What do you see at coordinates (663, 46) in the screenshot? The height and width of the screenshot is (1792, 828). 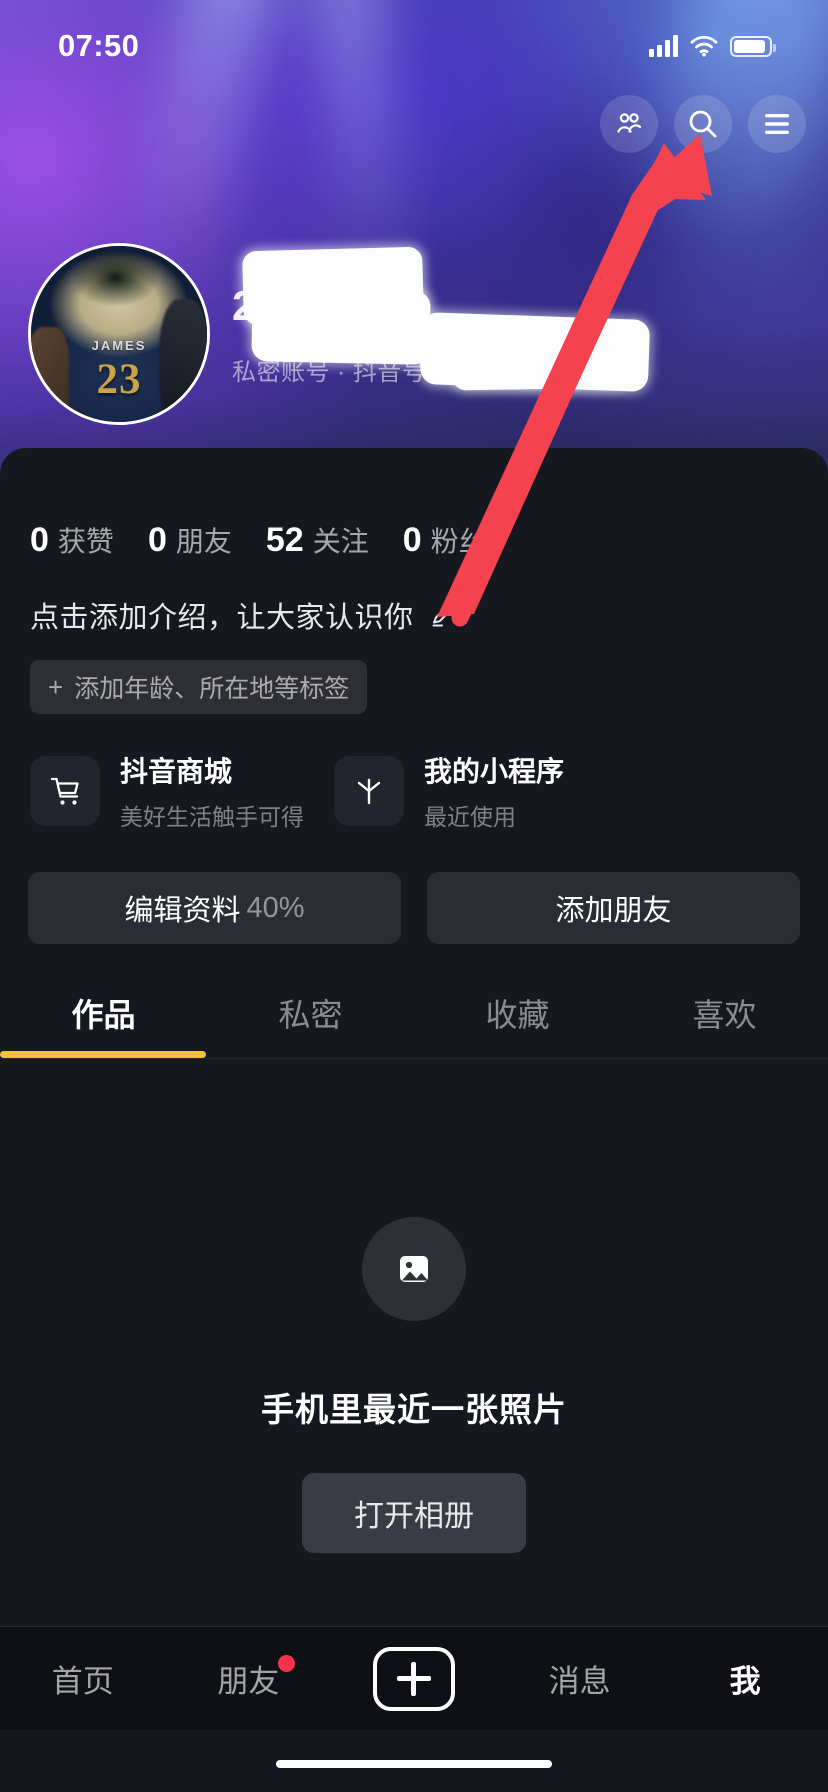 I see `cellular-signal-icon` at bounding box center [663, 46].